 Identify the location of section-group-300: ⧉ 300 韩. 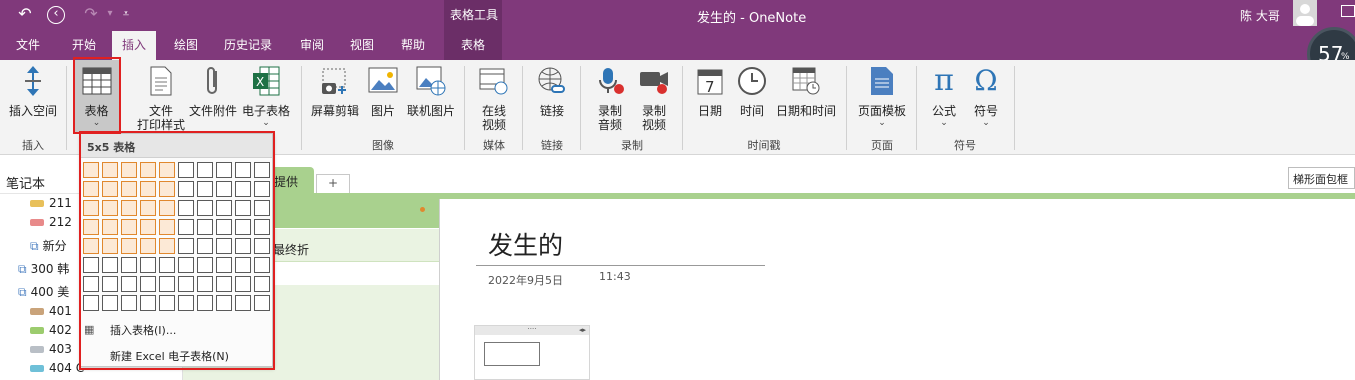
(43, 268).